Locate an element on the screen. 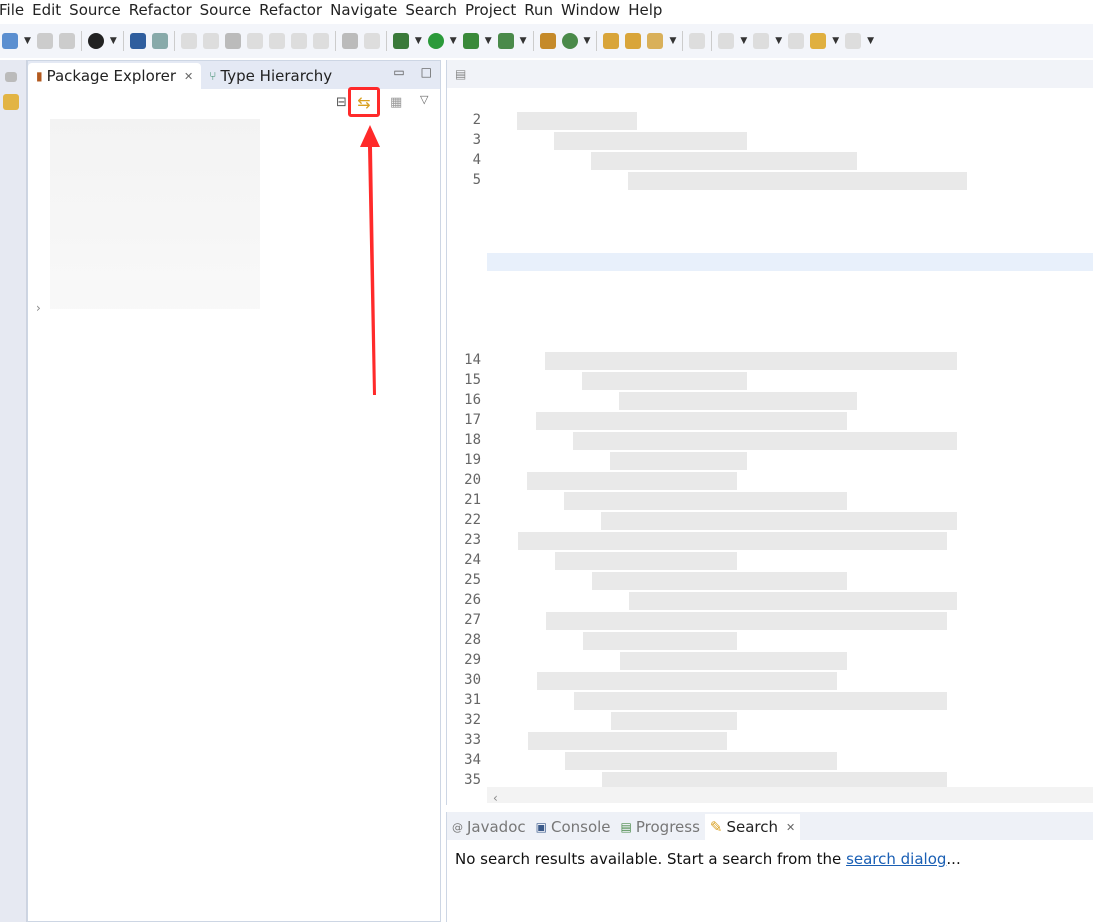 This screenshot has height=922, width=1093. scroll-left-icon: ‹ is located at coordinates (495, 798).